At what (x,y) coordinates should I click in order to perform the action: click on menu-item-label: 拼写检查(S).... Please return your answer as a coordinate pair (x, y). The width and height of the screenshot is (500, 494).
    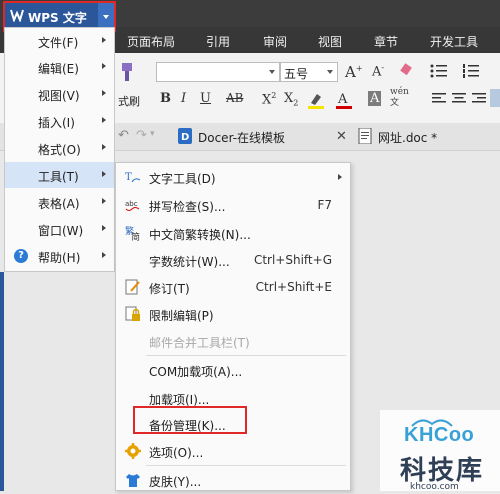
    Looking at the image, I should click on (187, 207).